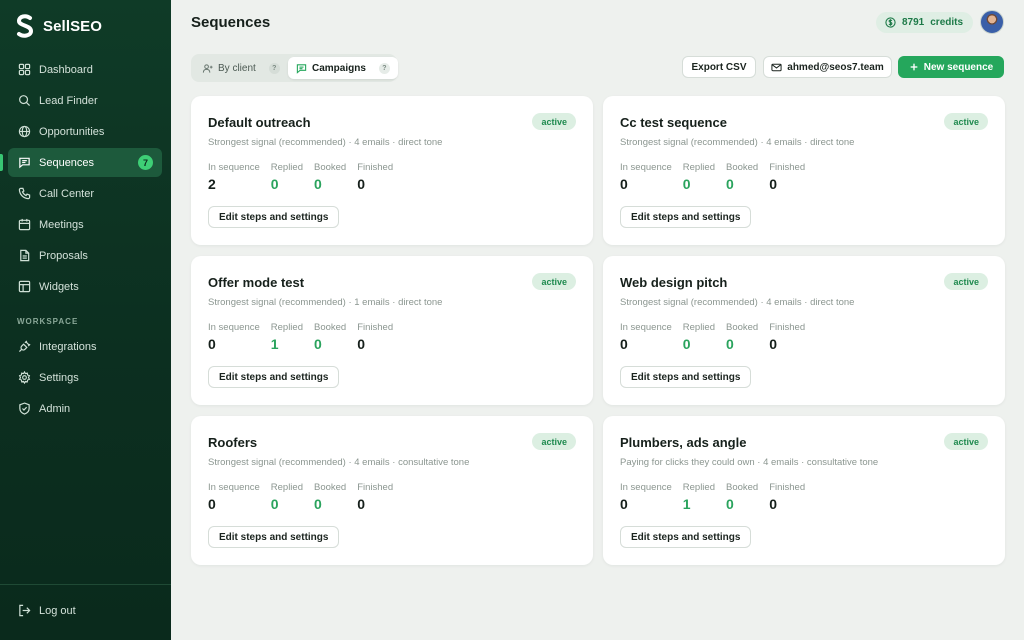 Image resolution: width=1024 pixels, height=640 pixels. What do you see at coordinates (25, 255) in the screenshot?
I see `file-text-icon` at bounding box center [25, 255].